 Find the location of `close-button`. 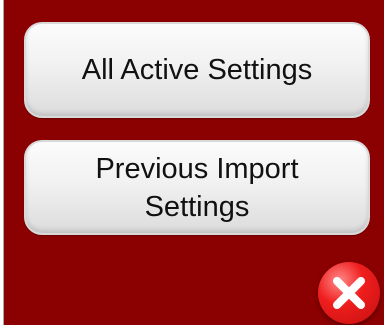

close-button is located at coordinates (349, 293).